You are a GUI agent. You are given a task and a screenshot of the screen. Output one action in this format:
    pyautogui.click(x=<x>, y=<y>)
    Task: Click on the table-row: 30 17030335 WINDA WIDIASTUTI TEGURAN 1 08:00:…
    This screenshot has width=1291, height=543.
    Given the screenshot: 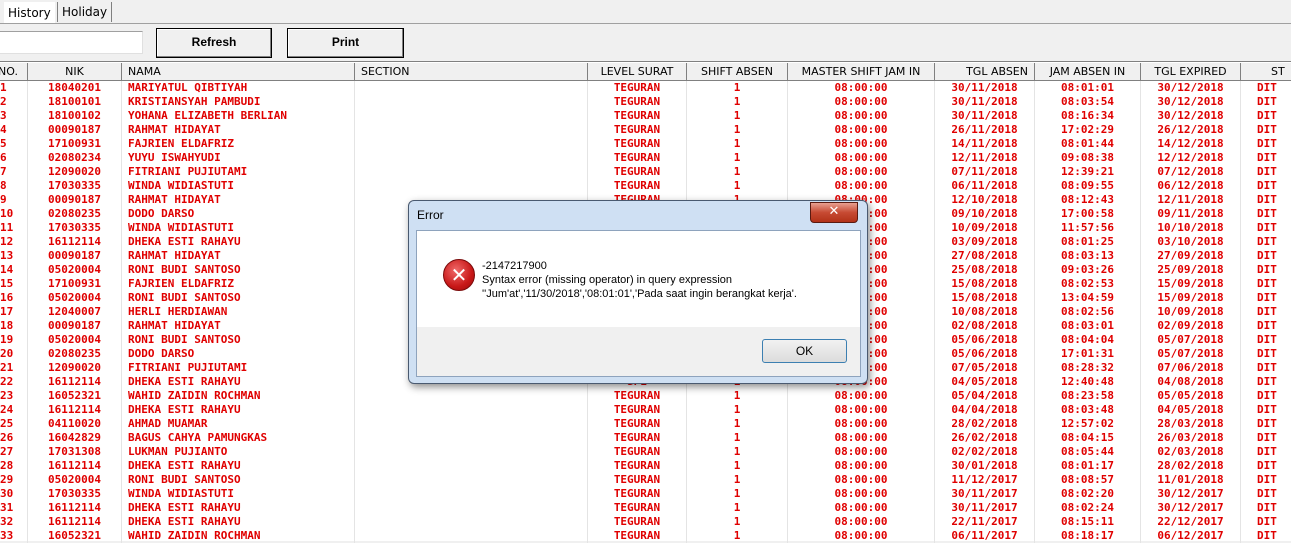 What is the action you would take?
    pyautogui.click(x=645, y=494)
    